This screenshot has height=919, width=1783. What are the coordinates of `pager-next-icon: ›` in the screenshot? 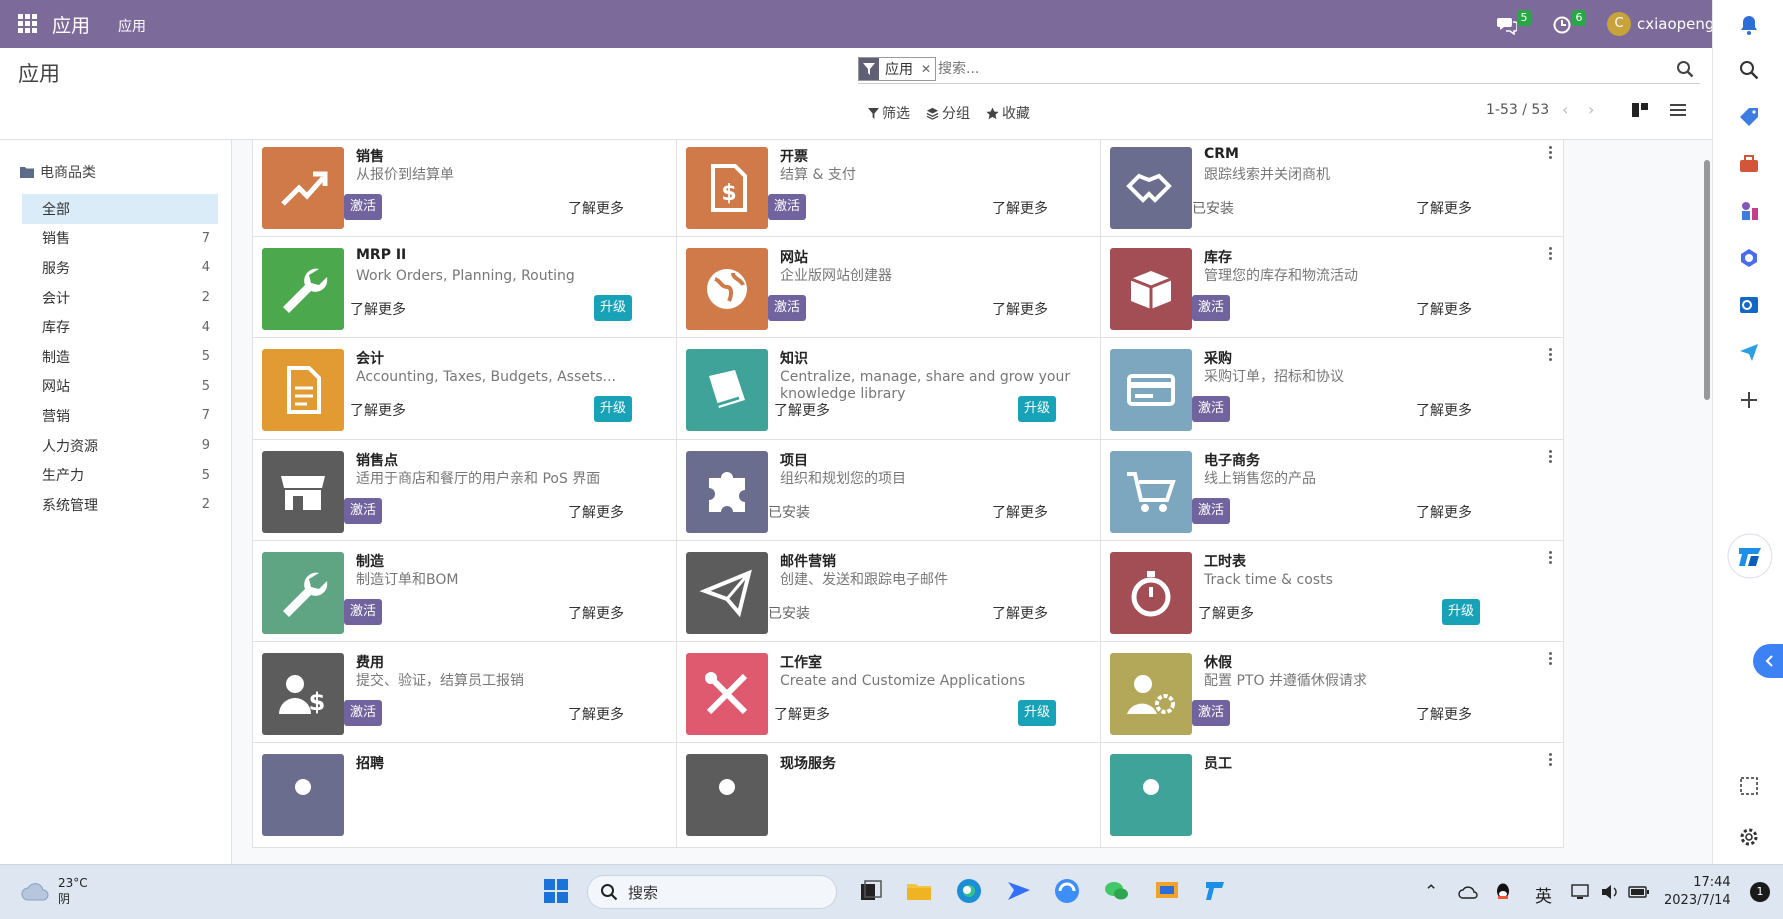 It's located at (1591, 109).